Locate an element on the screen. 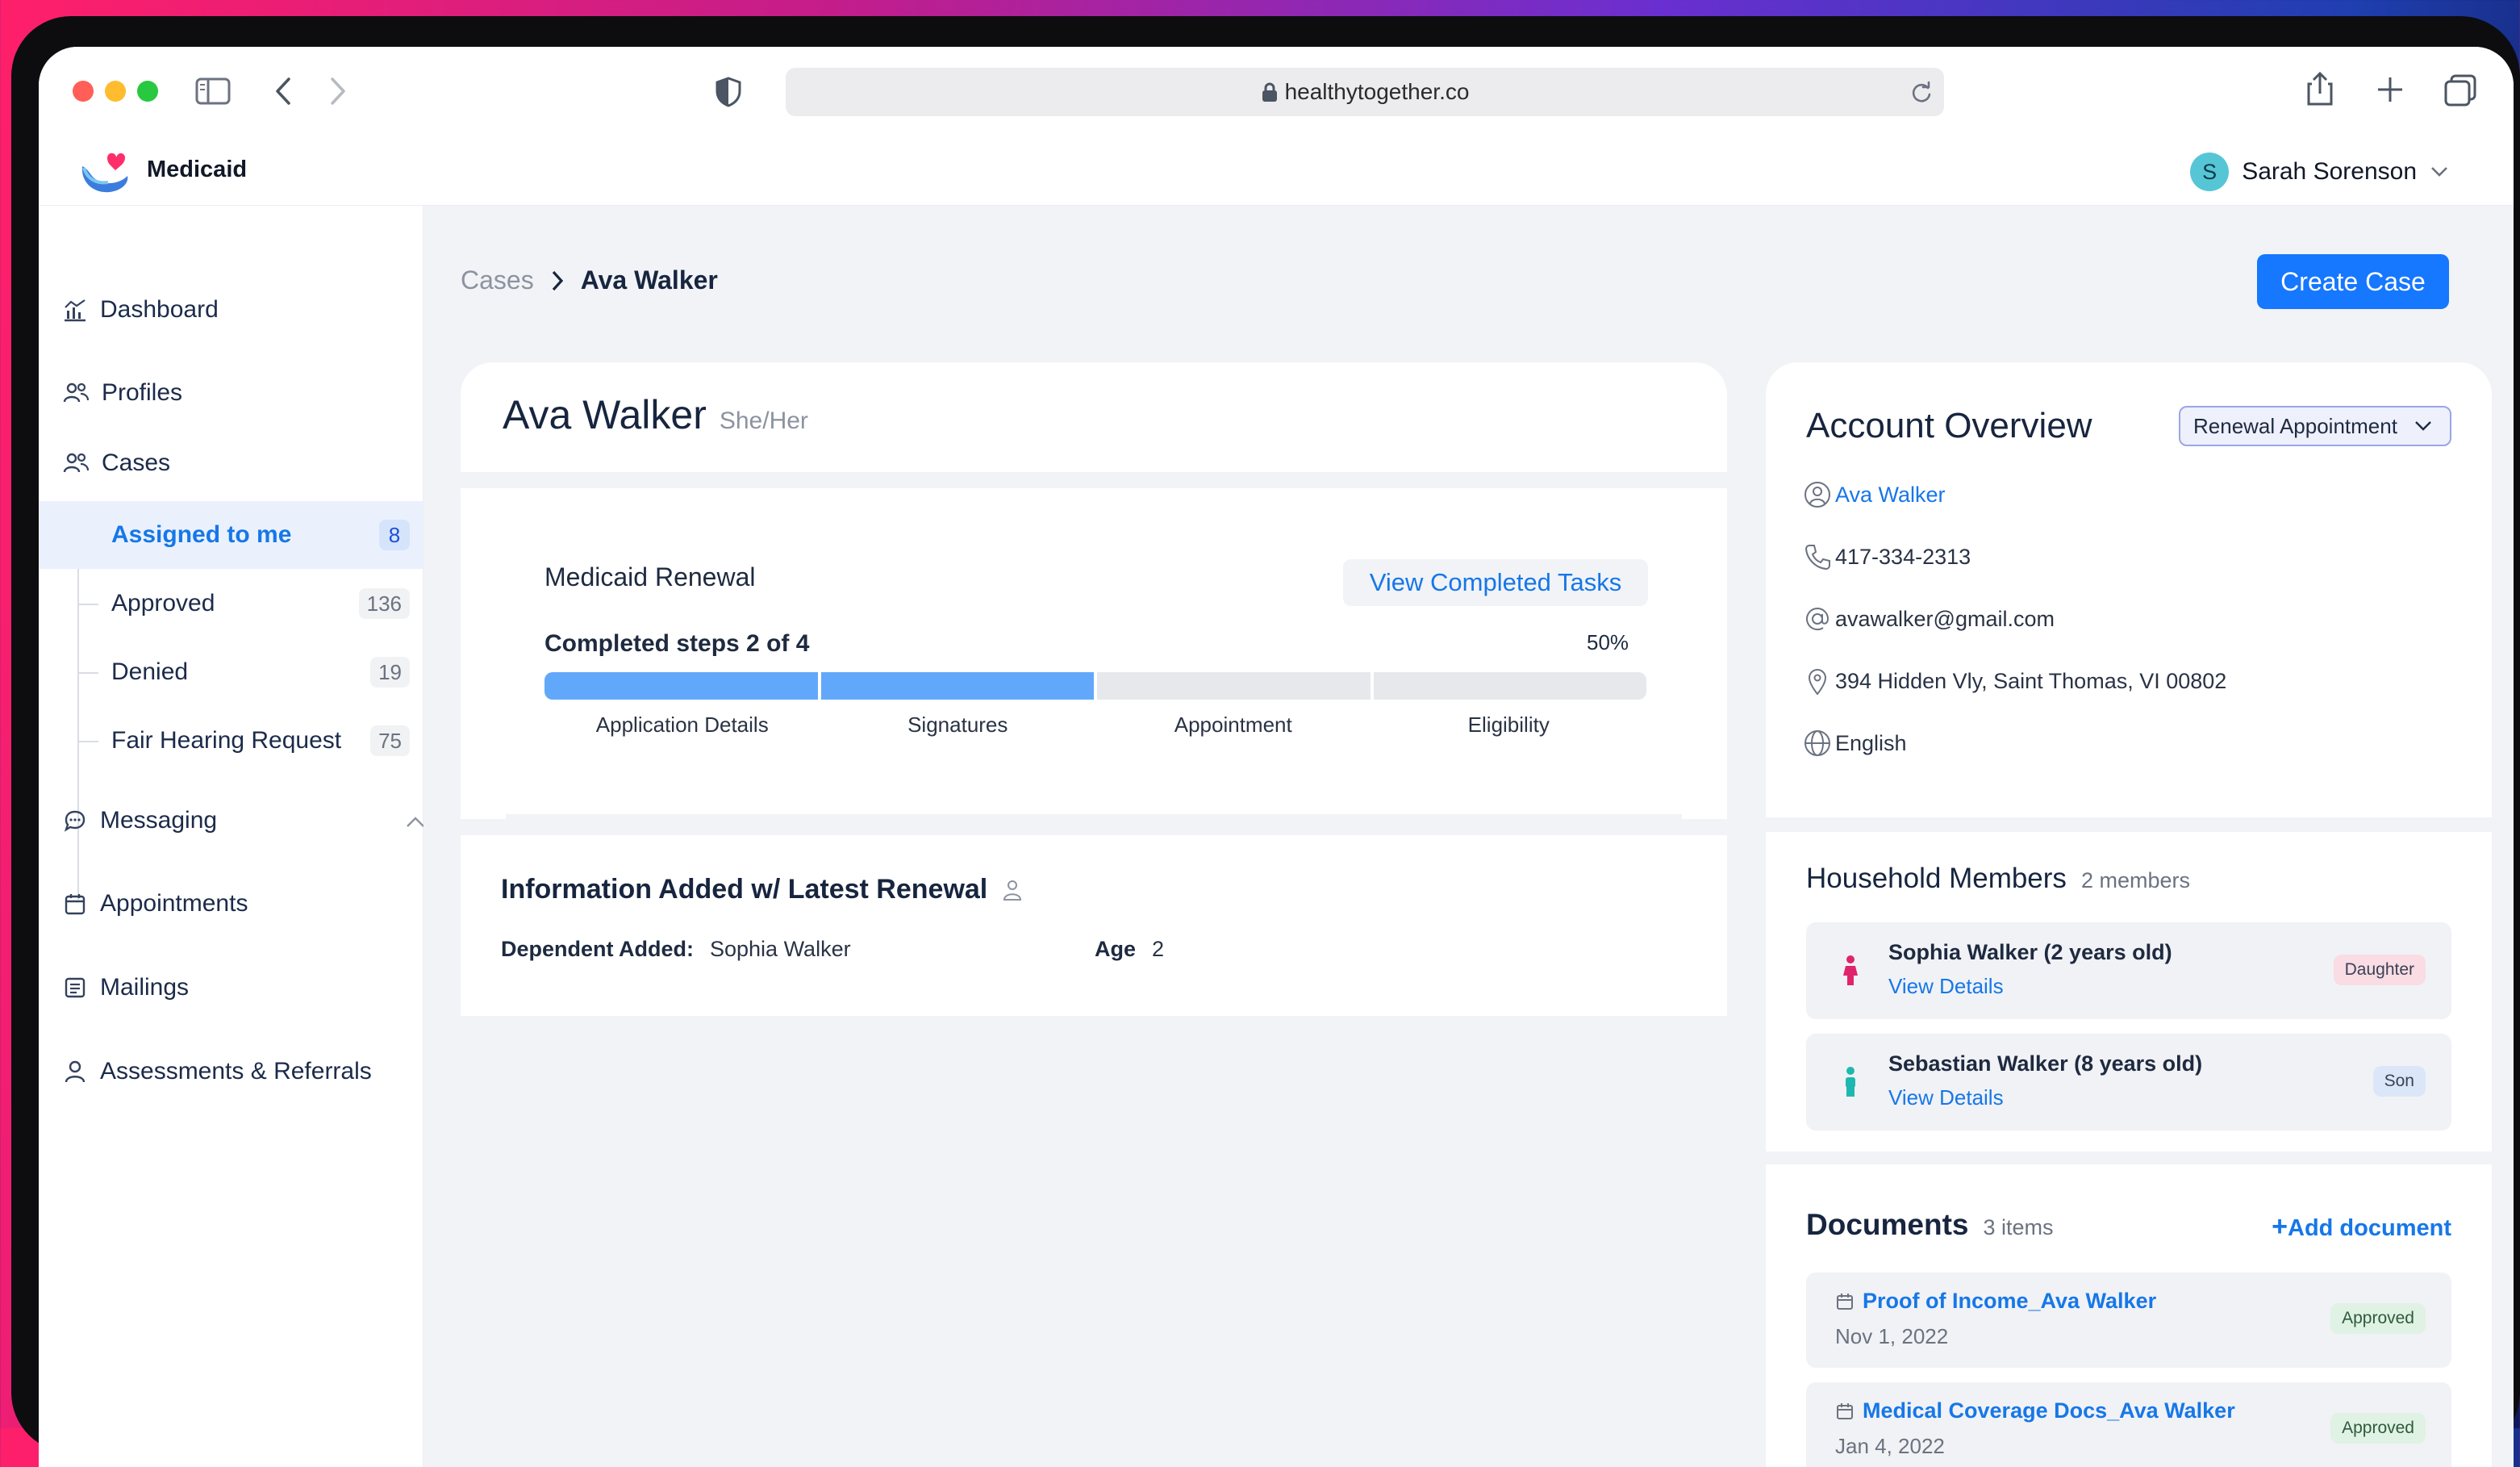  sidebar-subitem-fair-hearing: Fair Hearing Request 75 is located at coordinates (231, 741).